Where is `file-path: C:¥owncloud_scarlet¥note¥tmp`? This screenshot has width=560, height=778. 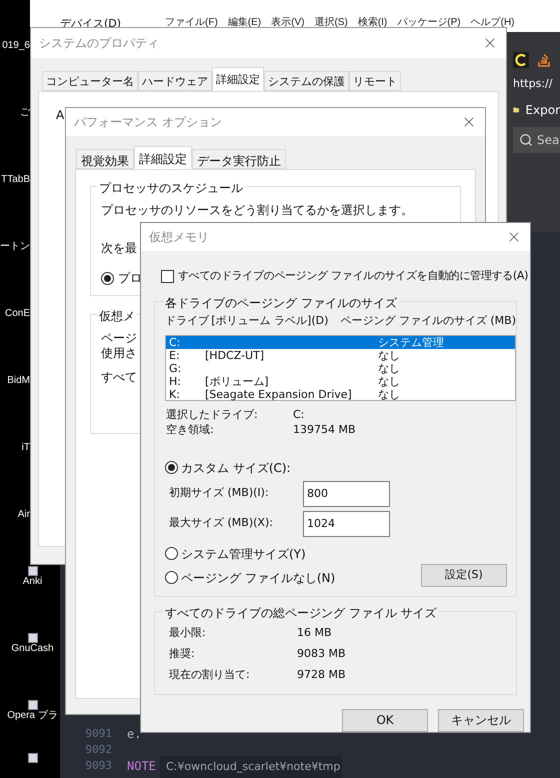
file-path: C:¥owncloud_scarlet¥note¥tmp is located at coordinates (253, 766).